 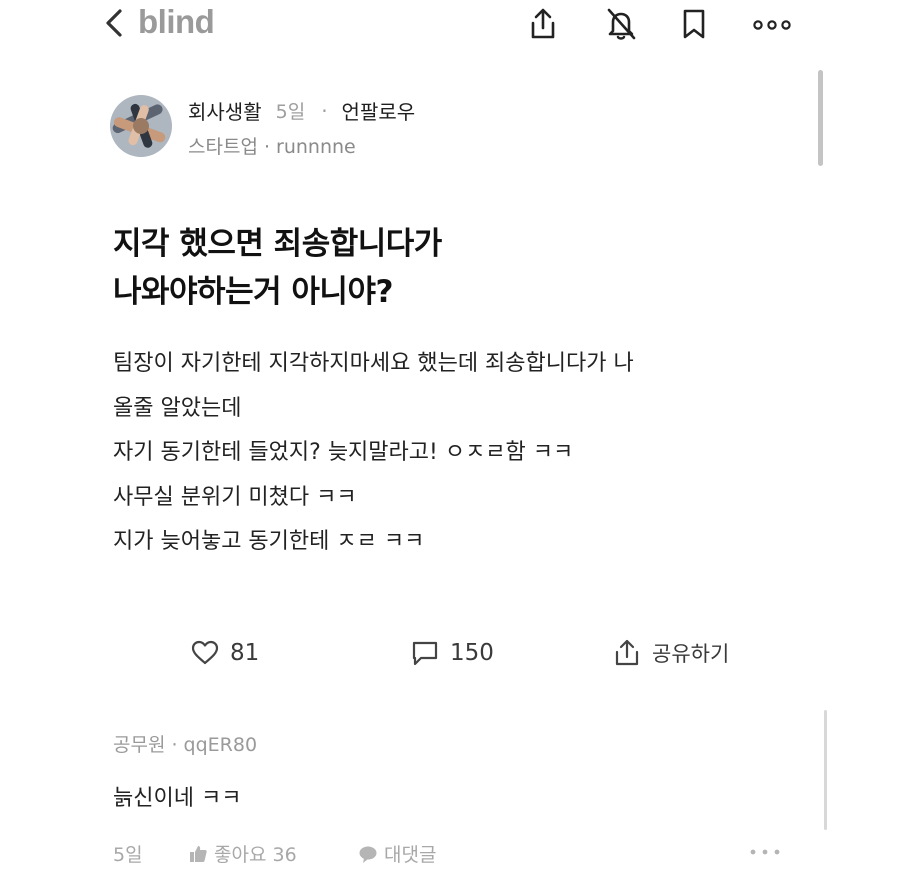 I want to click on board-name: 회사생활, so click(x=225, y=110).